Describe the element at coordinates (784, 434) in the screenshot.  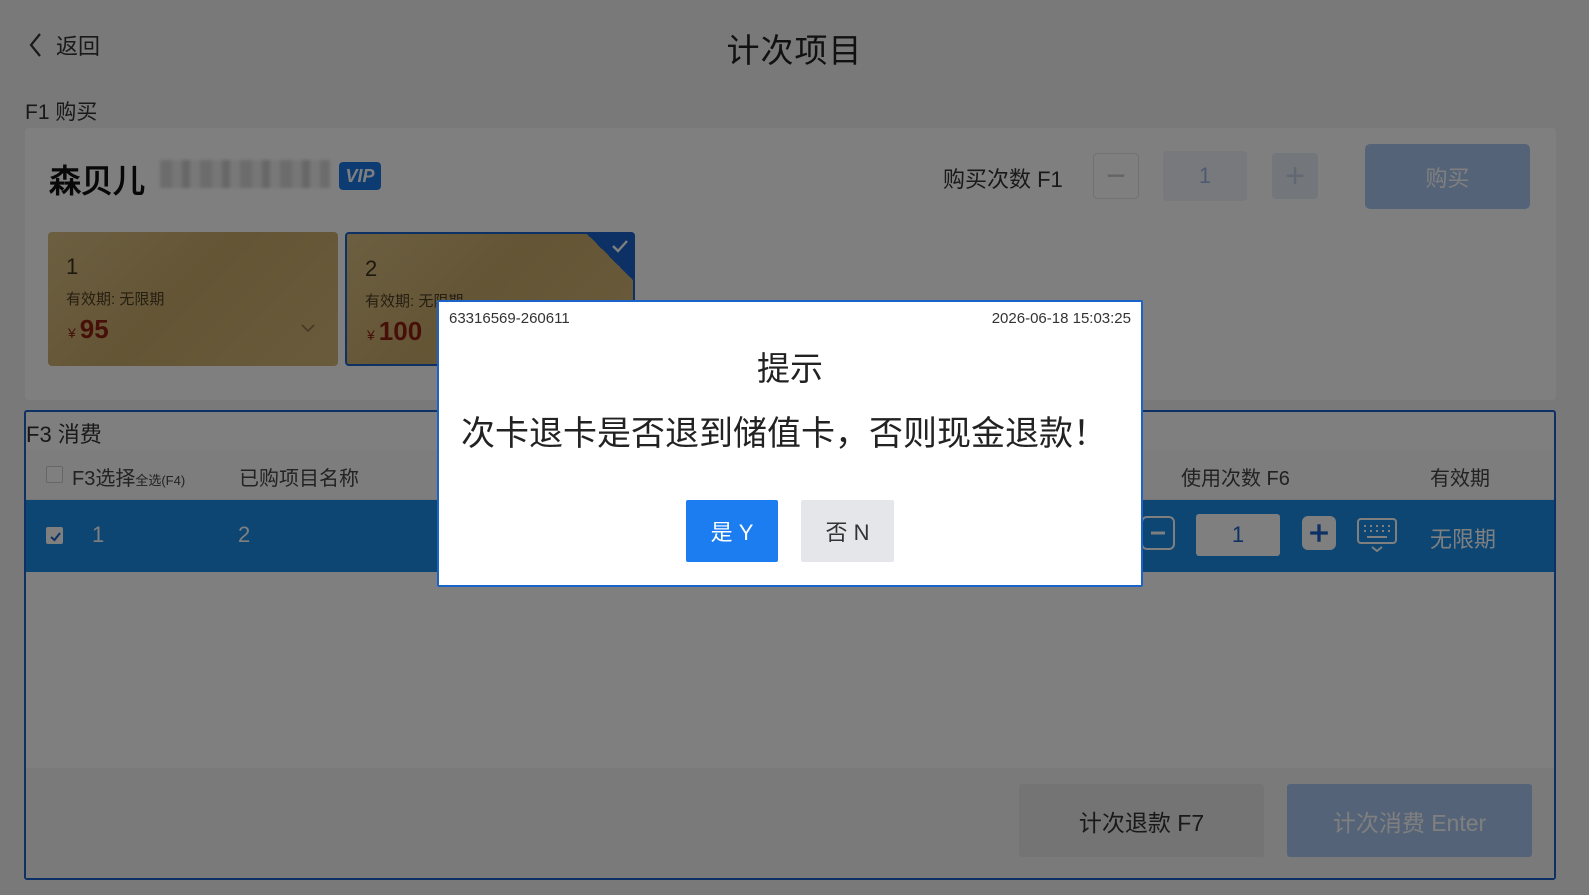
I see `dialog-message: 次卡退卡是否退到储值卡，否则现金退款！` at that location.